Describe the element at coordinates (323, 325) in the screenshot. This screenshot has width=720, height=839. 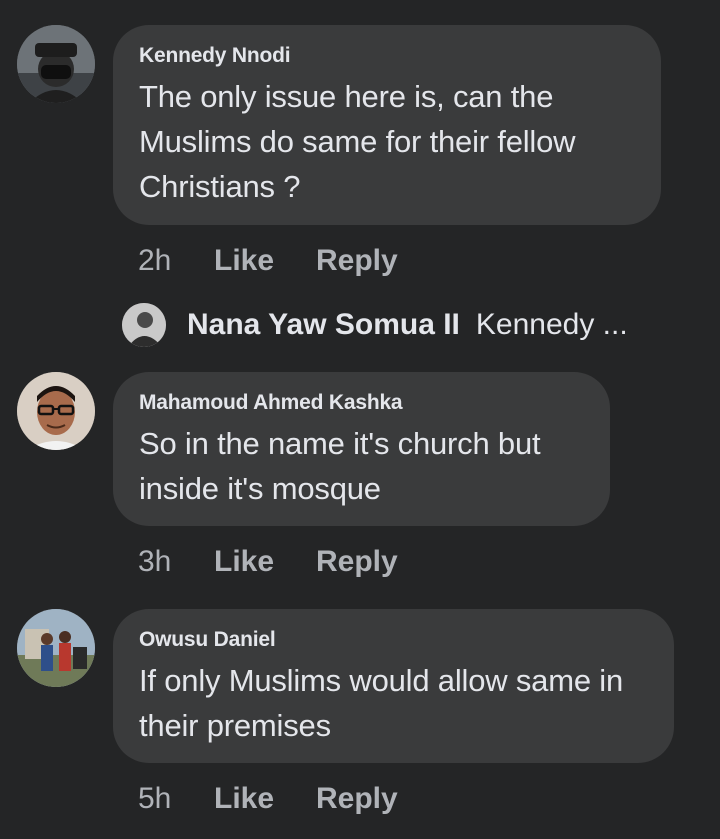
I see `reply-author: Nana Yaw Somua II` at that location.